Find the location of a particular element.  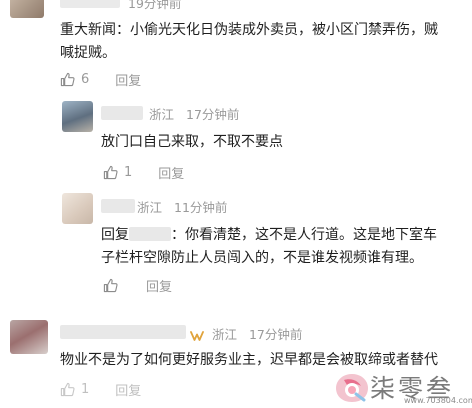

comment-time: 11分钟前 is located at coordinates (201, 207).